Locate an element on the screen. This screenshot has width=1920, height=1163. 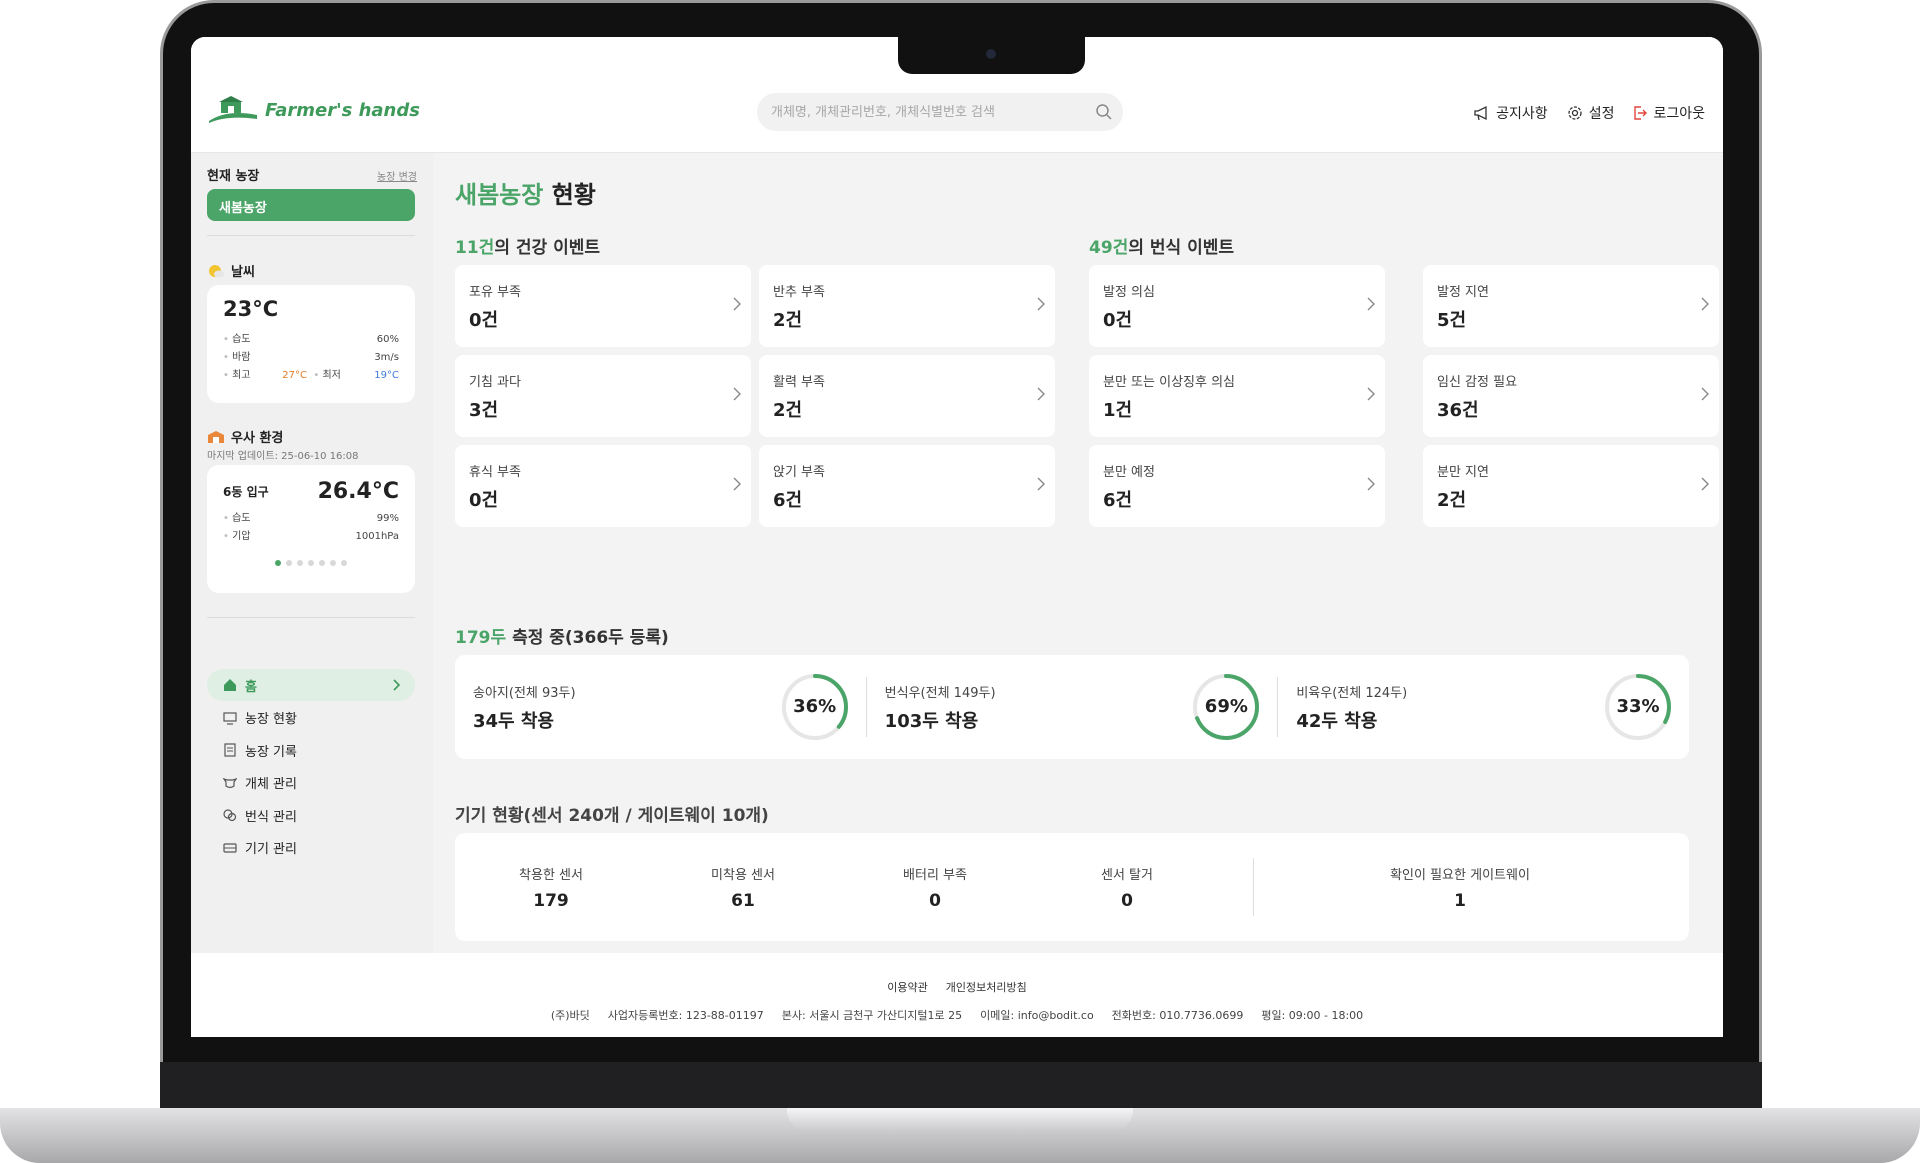
wear-stat: 번식우(전체 149두) 103두 착용 69% is located at coordinates (1071, 707).